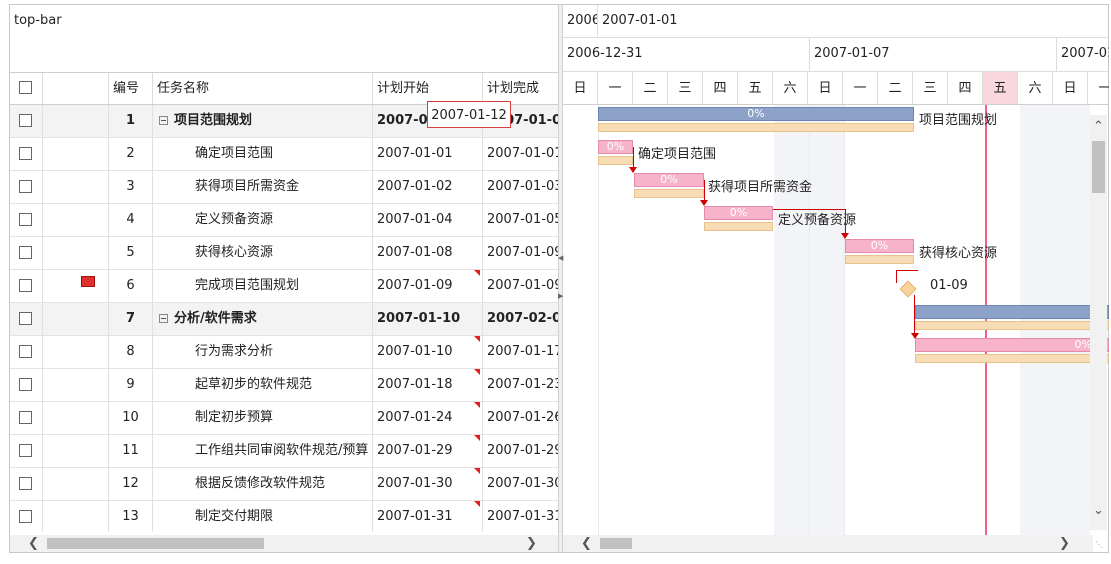 The width and height of the screenshot is (1111, 564). I want to click on plan-start-cell: 2007-01-02, so click(428, 187).